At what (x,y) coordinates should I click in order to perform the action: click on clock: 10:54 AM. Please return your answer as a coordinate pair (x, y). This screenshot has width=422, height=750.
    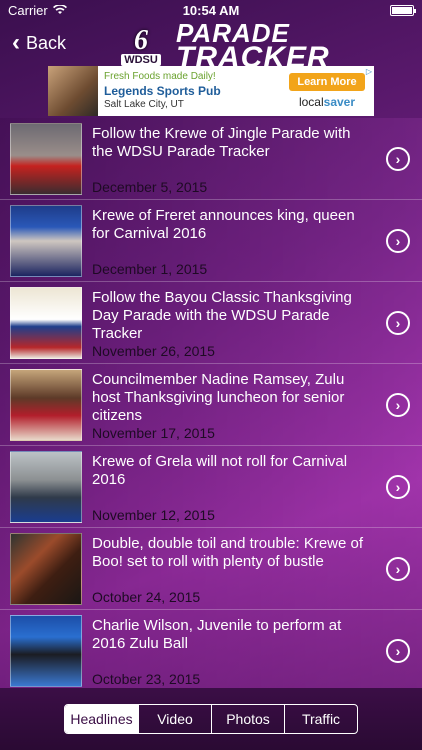
    Looking at the image, I should click on (211, 10).